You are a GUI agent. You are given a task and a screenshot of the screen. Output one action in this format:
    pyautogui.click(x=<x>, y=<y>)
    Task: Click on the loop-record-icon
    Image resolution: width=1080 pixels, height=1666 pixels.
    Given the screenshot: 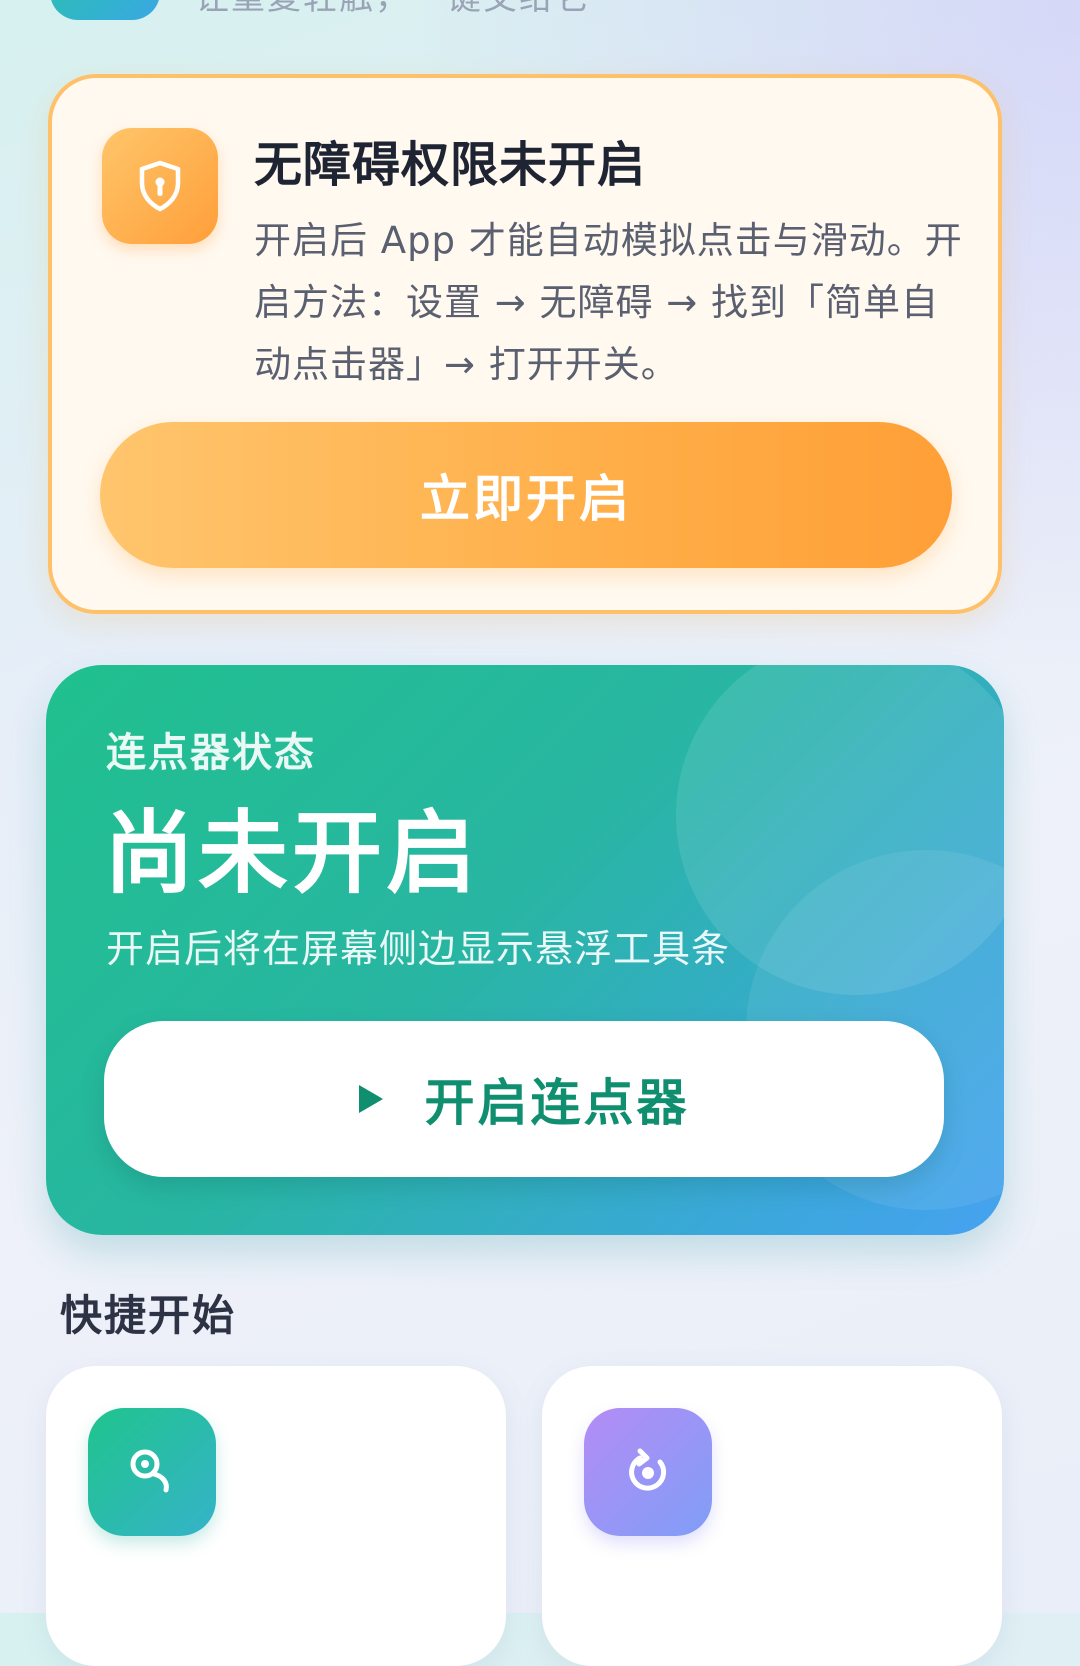 What is the action you would take?
    pyautogui.click(x=648, y=1472)
    